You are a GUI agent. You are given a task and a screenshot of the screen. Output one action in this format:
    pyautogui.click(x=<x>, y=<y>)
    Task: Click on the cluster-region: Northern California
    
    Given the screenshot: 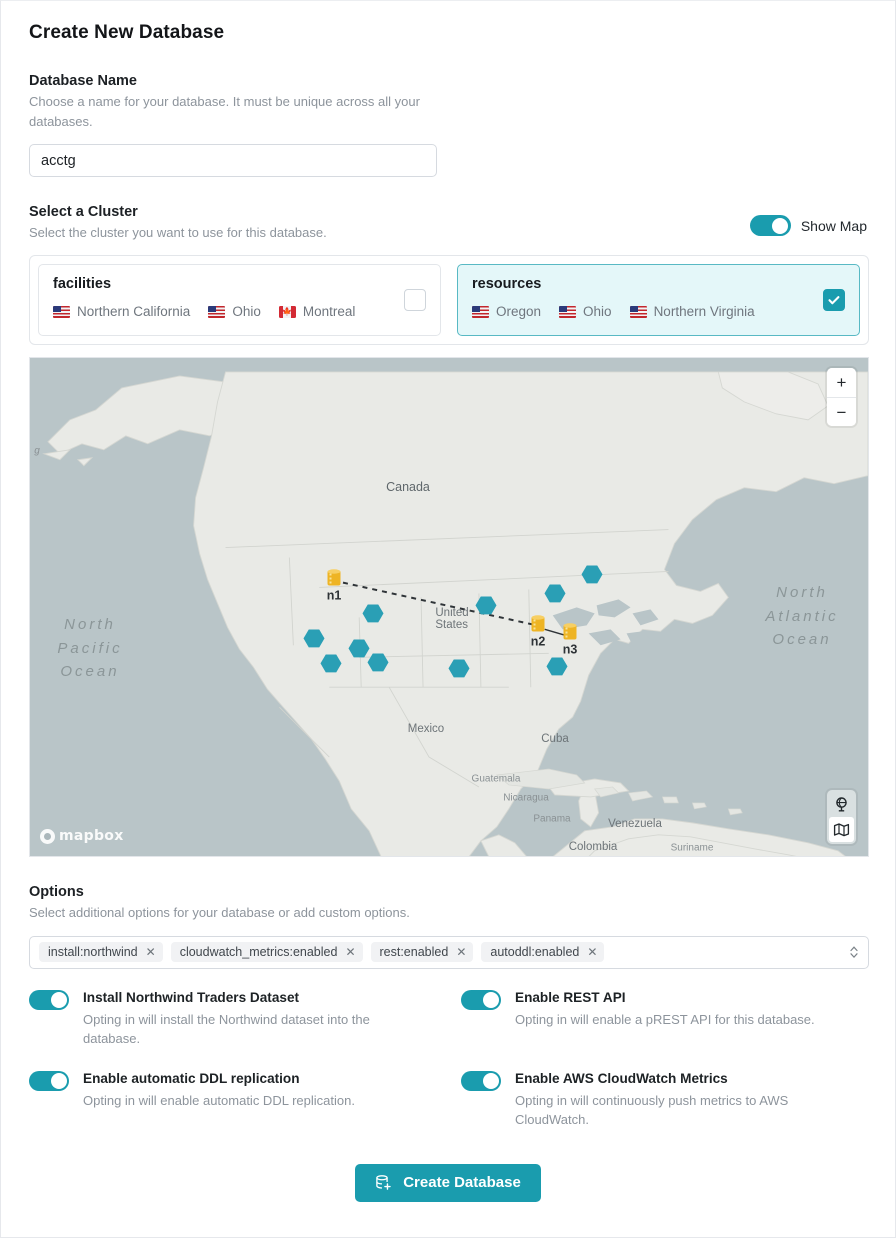 What is the action you would take?
    pyautogui.click(x=121, y=311)
    